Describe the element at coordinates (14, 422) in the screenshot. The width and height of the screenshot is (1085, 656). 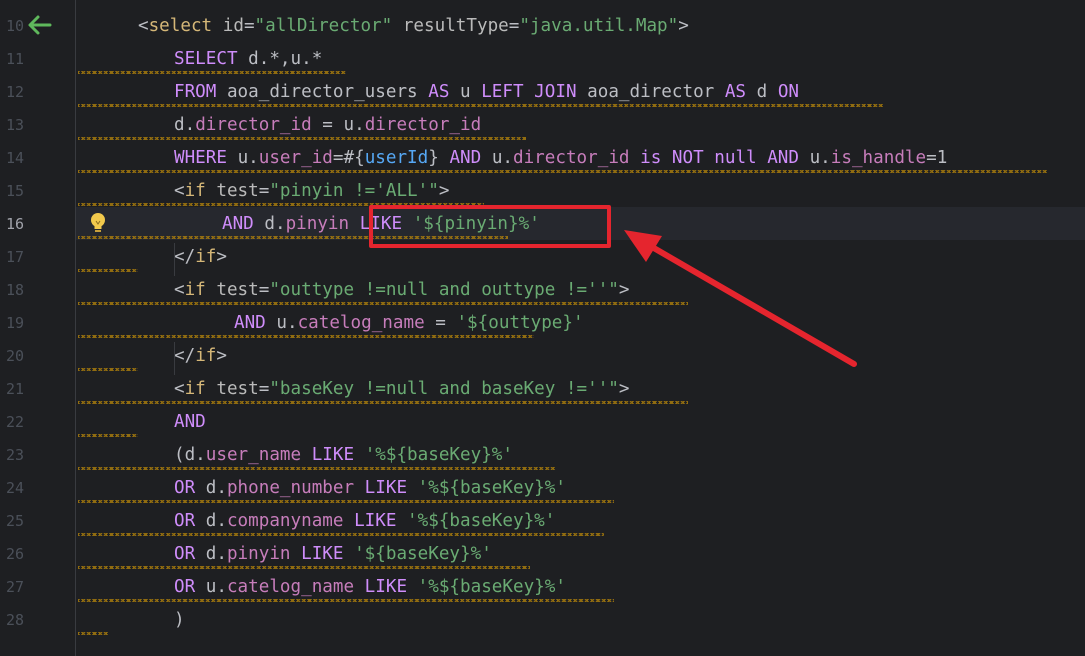
I see `line-number: 22` at that location.